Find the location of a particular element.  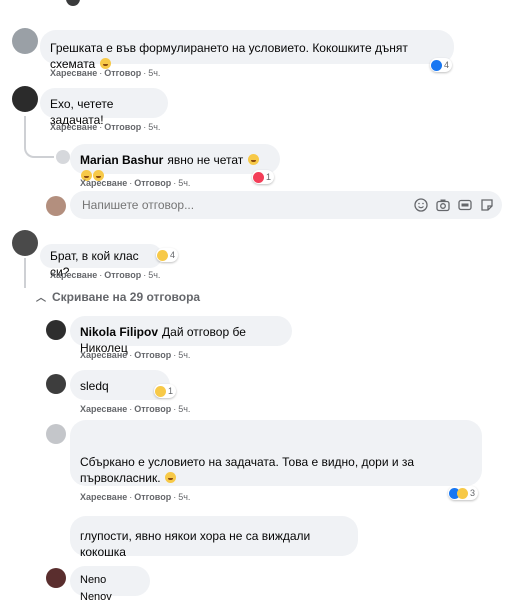

camera-icon is located at coordinates (443, 205).